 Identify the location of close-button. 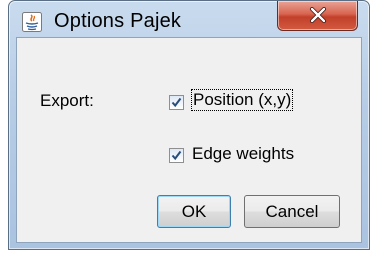
(317, 16).